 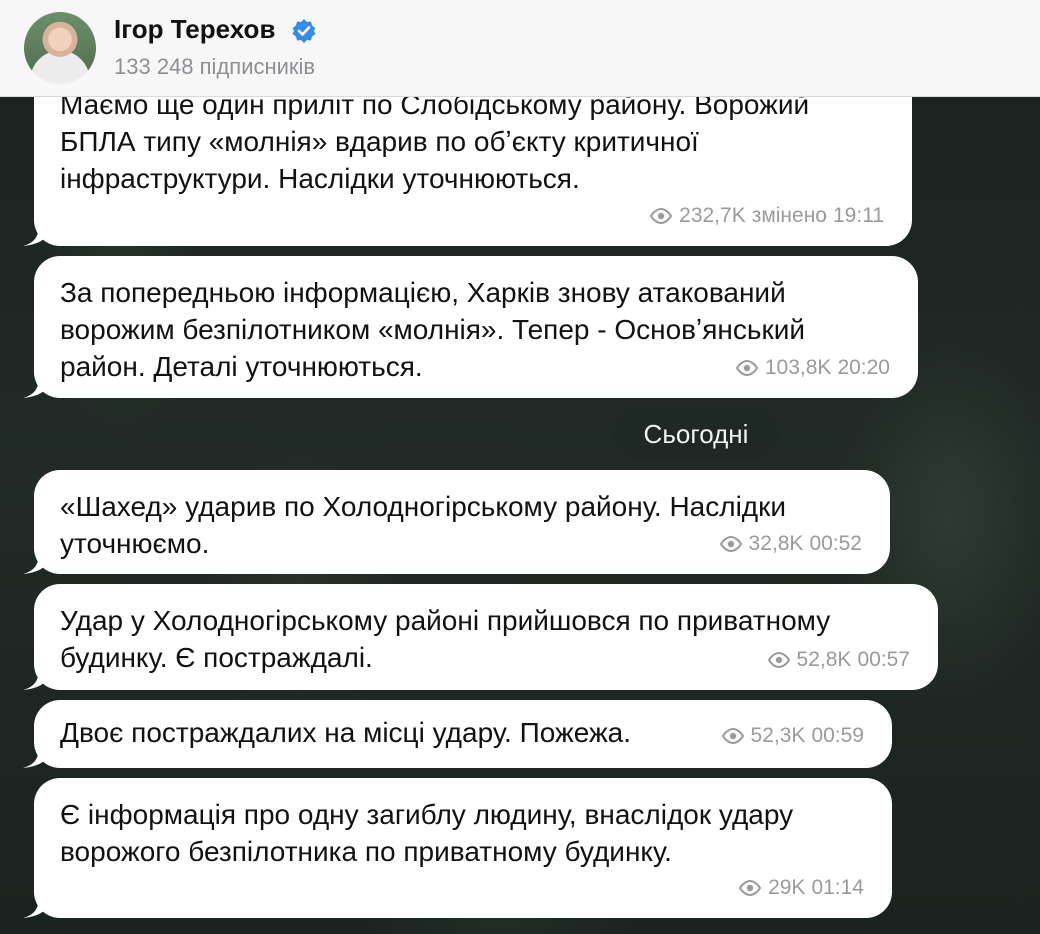 What do you see at coordinates (304, 31) in the screenshot?
I see `verified-badge-icon` at bounding box center [304, 31].